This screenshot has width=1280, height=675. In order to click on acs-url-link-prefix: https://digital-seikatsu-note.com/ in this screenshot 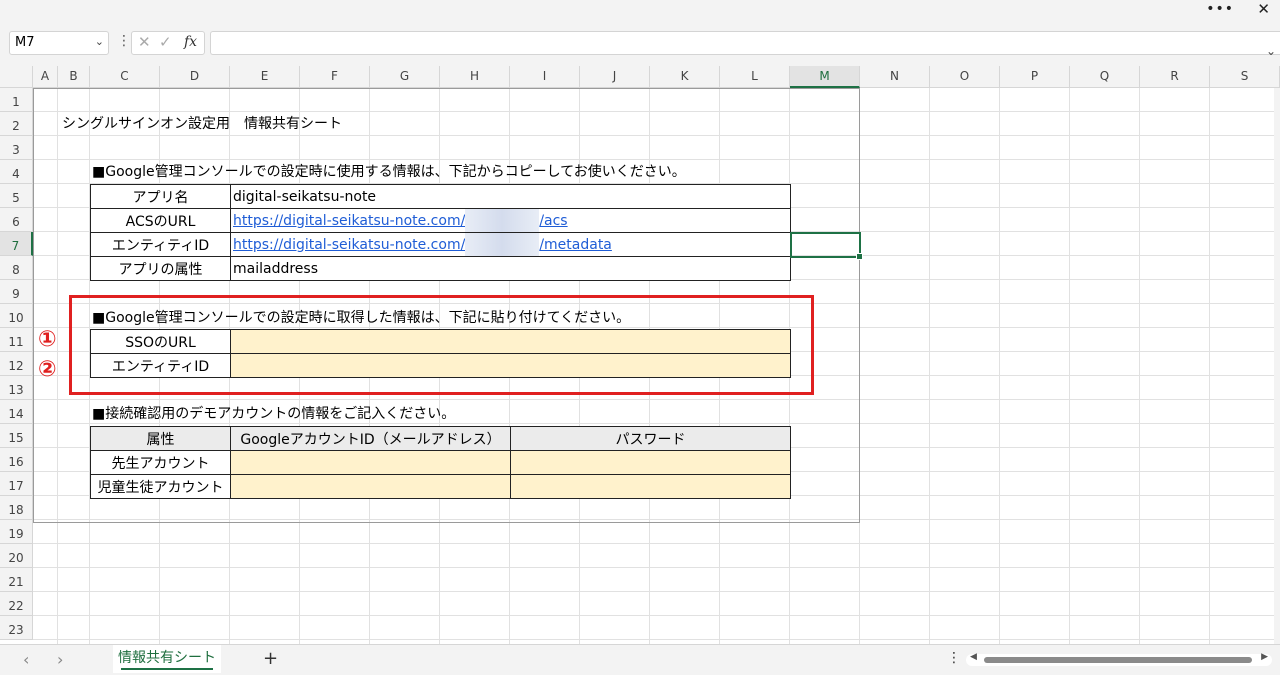, I will do `click(349, 221)`.